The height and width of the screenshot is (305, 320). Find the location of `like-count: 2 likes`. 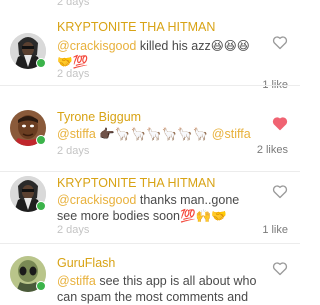

like-count: 2 likes is located at coordinates (272, 150).